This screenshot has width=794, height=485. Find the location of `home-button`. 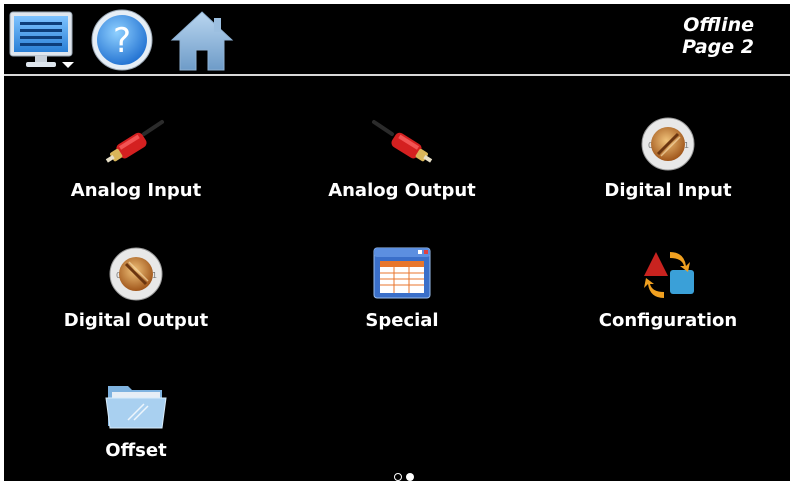

home-button is located at coordinates (202, 40).